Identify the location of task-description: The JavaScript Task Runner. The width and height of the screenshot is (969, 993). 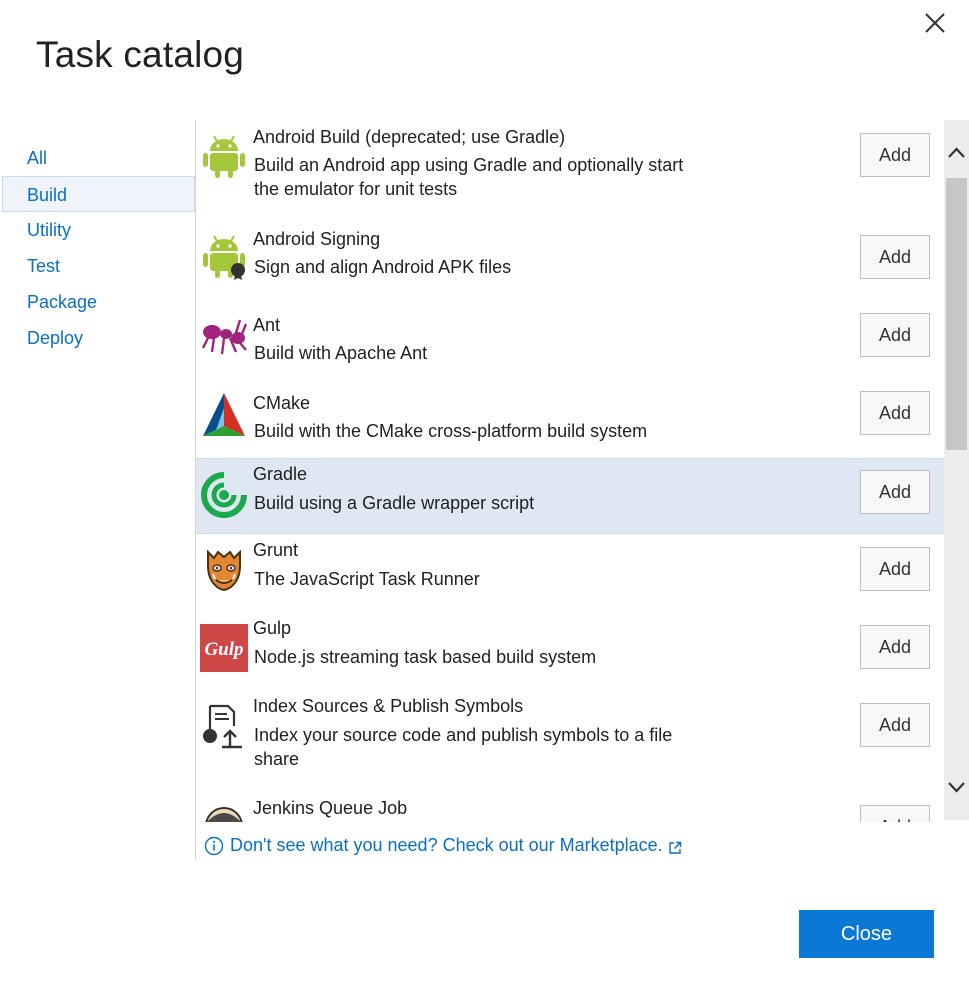
(367, 579).